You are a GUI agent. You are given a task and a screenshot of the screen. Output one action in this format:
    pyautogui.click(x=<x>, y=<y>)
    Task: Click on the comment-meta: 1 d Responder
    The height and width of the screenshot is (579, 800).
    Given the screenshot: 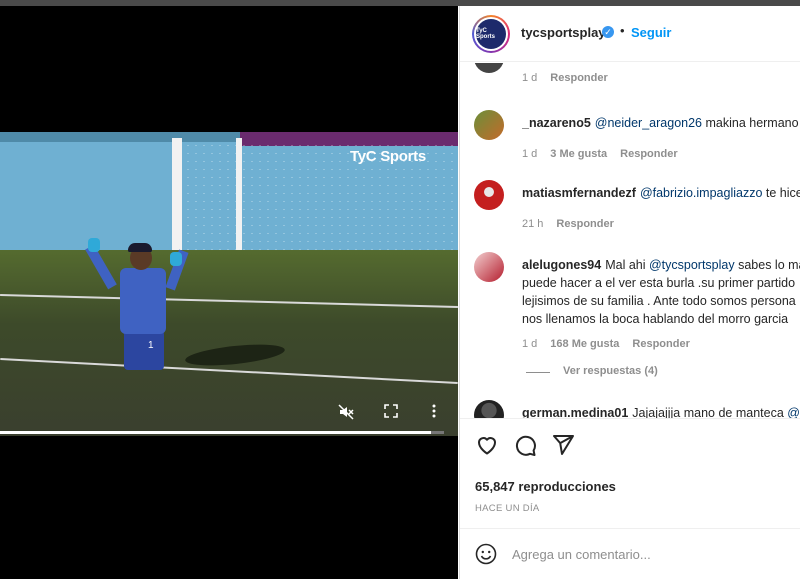 What is the action you would take?
    pyautogui.click(x=571, y=78)
    